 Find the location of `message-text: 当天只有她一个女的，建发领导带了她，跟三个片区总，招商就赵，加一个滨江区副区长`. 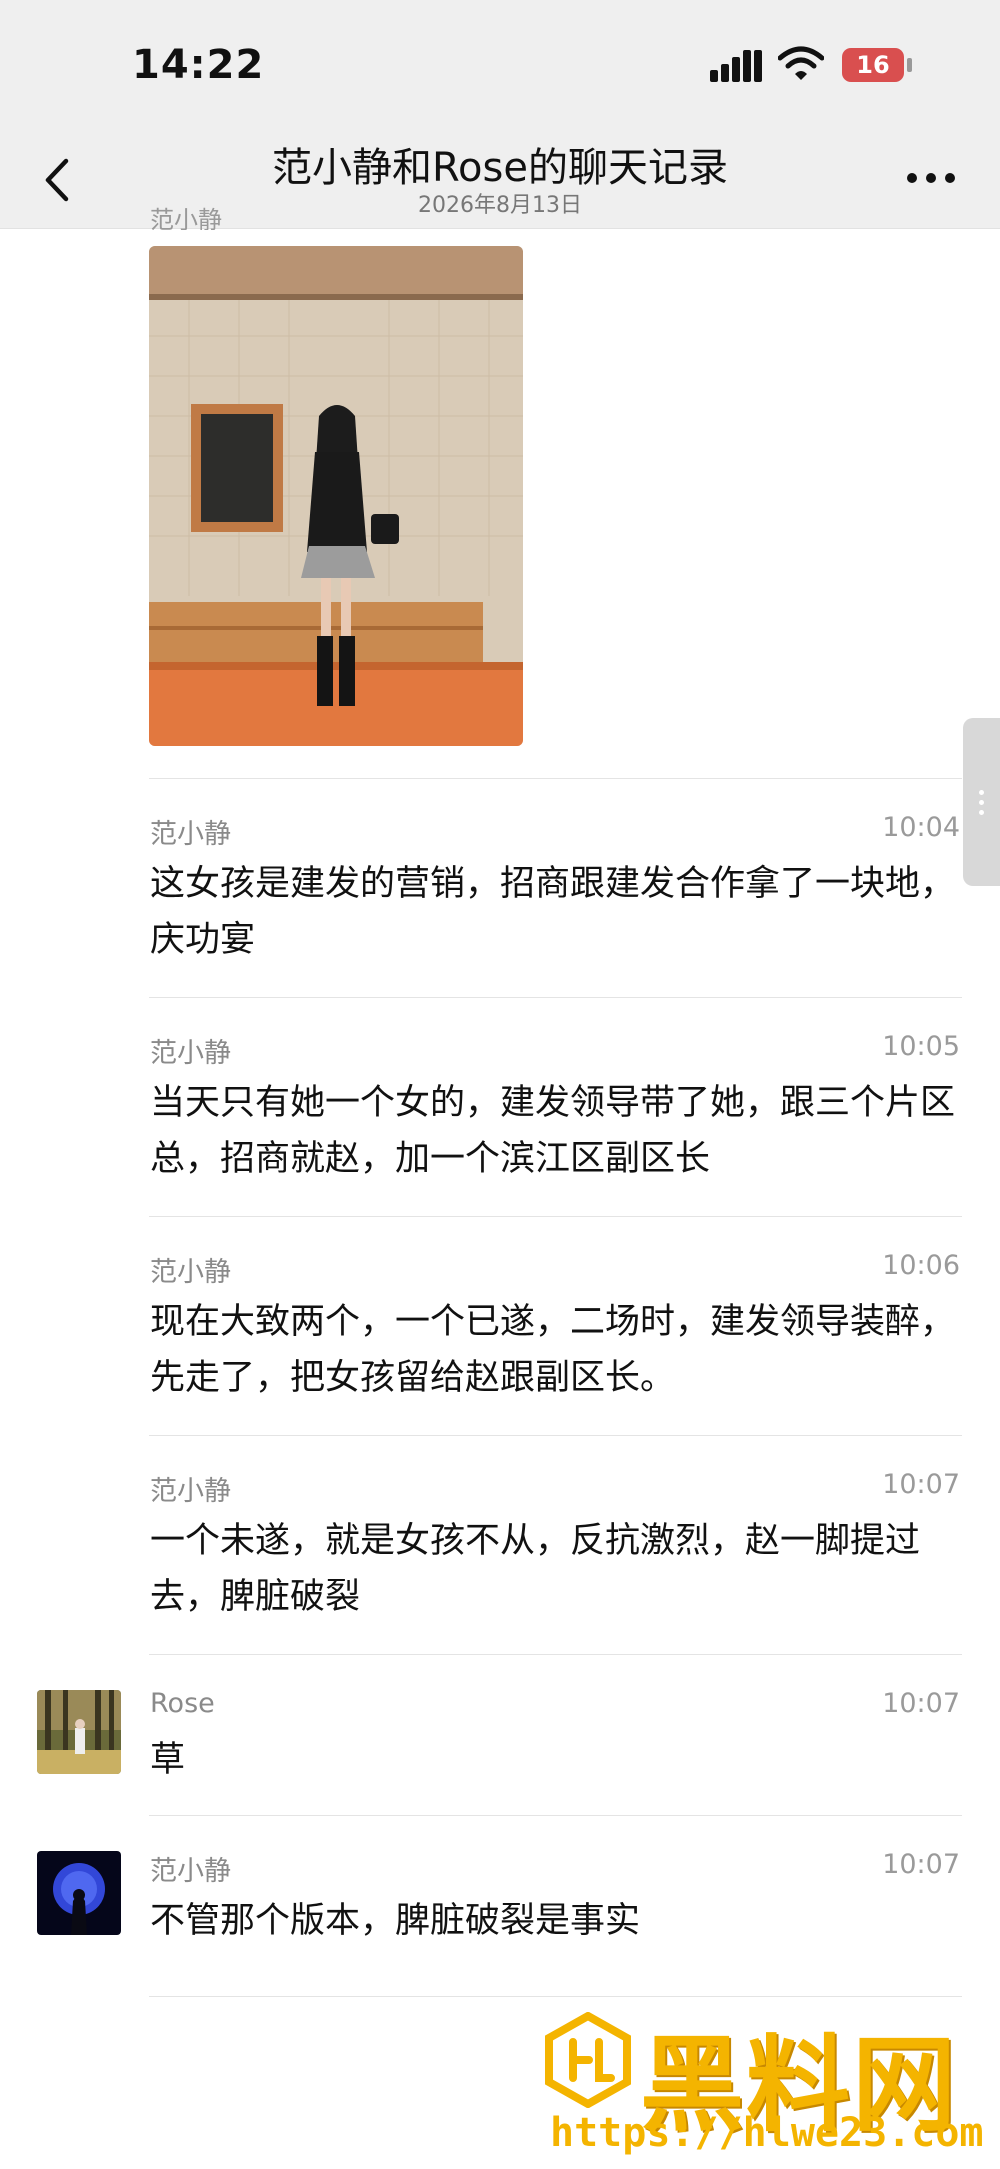

message-text: 当天只有她一个女的，建发领导带了她，跟三个片区总，招商就赵，加一个滨江区副区长 is located at coordinates (553, 1131).